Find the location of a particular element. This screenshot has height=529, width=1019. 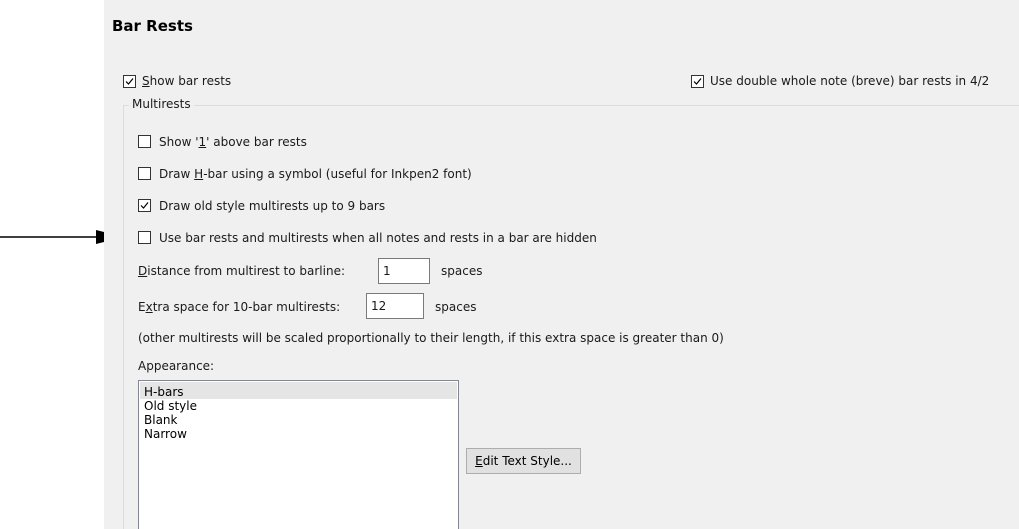

appearance-listbox: H-bars Old style Blank Narrow is located at coordinates (298, 454).